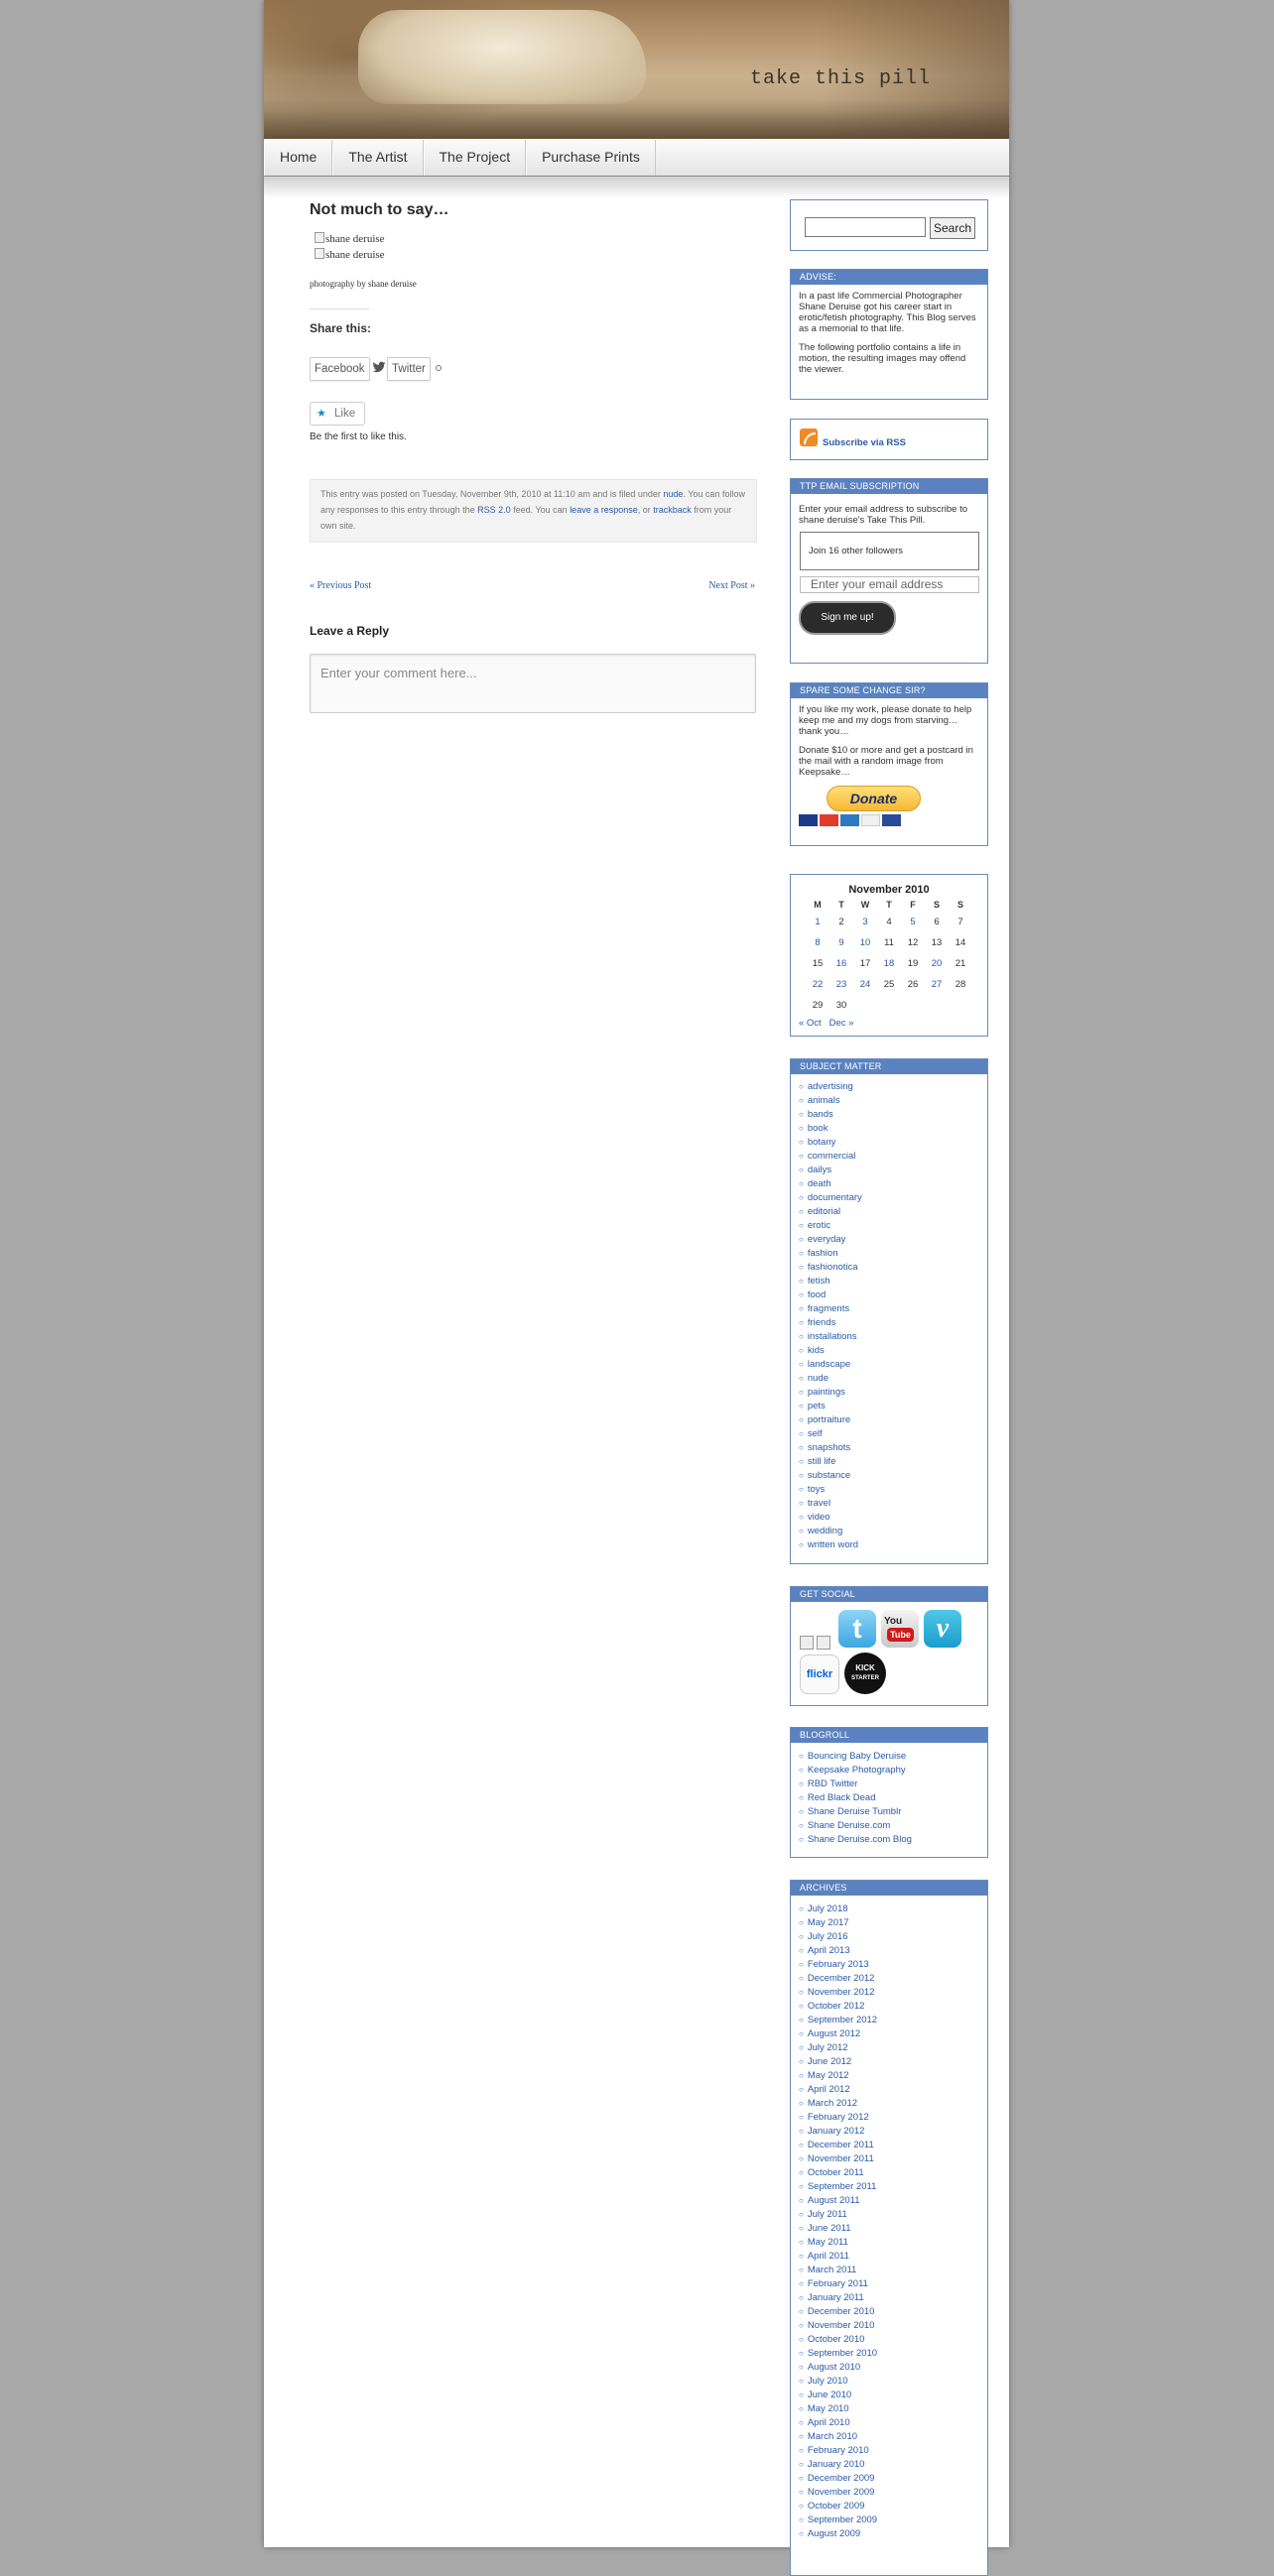 This screenshot has width=1274, height=2576. Describe the element at coordinates (889, 1309) in the screenshot. I see `subject-item: ○ fragments` at that location.